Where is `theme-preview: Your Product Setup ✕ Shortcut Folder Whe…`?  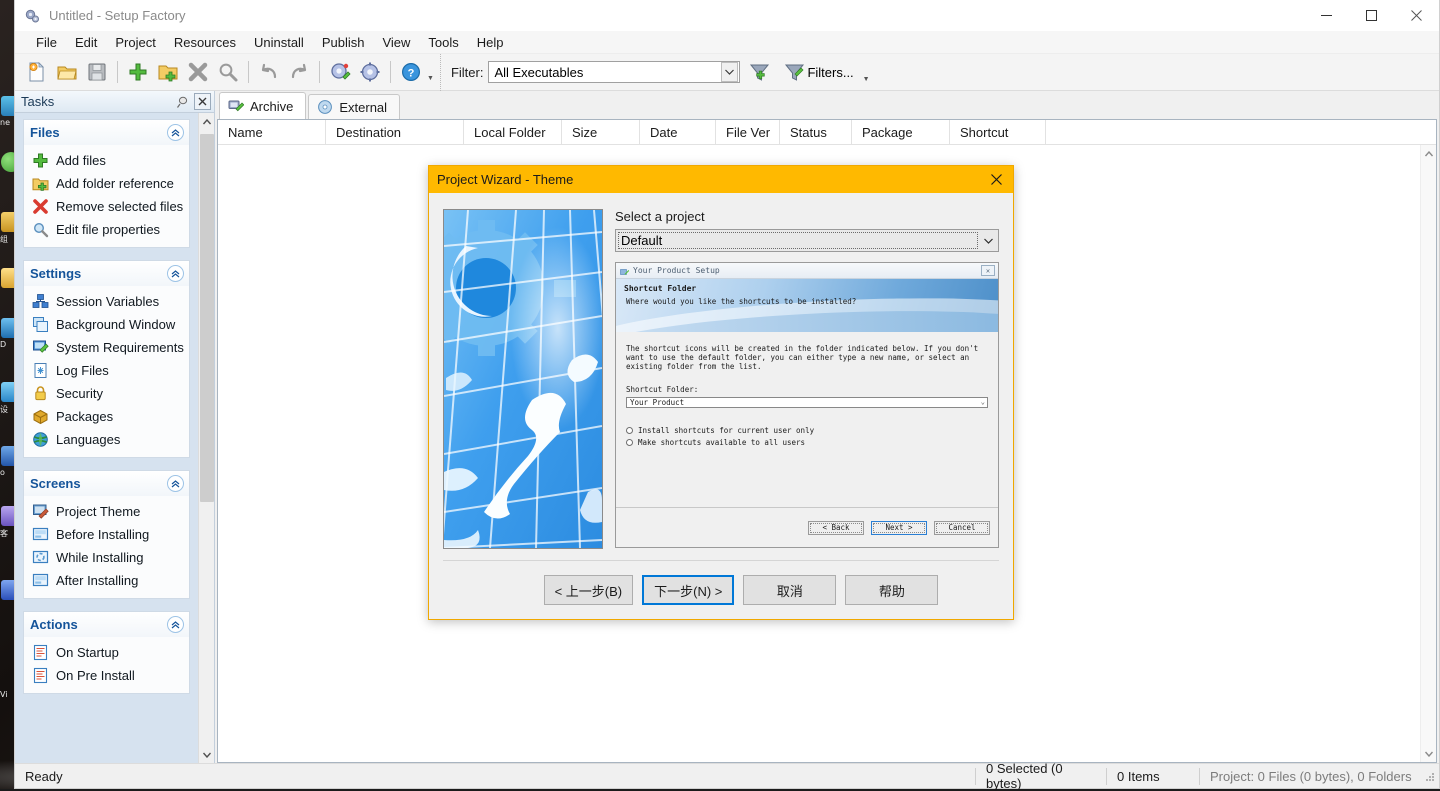
theme-preview: Your Product Setup ✕ Shortcut Folder Whe… is located at coordinates (807, 405).